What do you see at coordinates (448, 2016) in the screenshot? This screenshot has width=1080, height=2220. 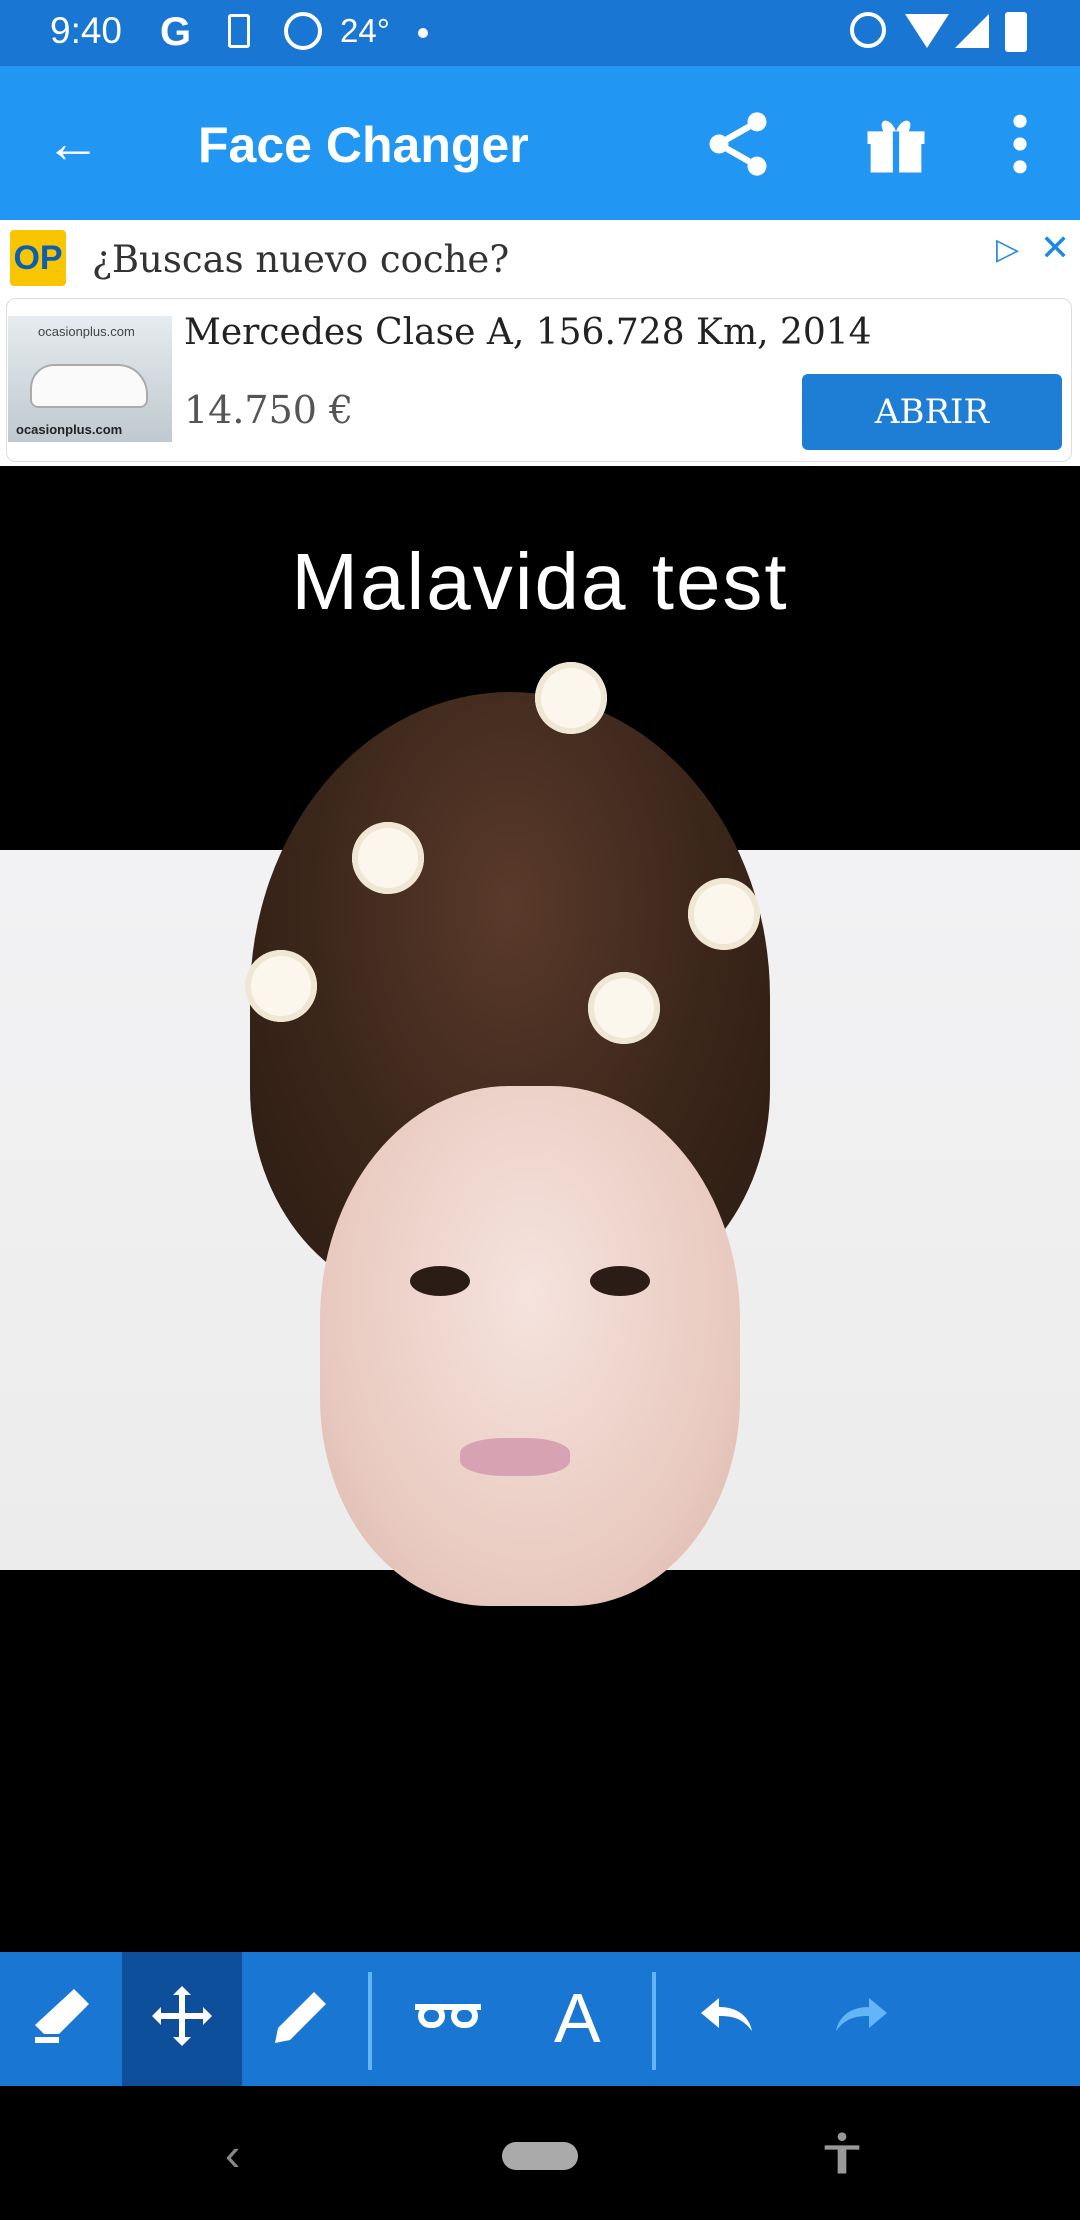 I see `glasses-icon` at bounding box center [448, 2016].